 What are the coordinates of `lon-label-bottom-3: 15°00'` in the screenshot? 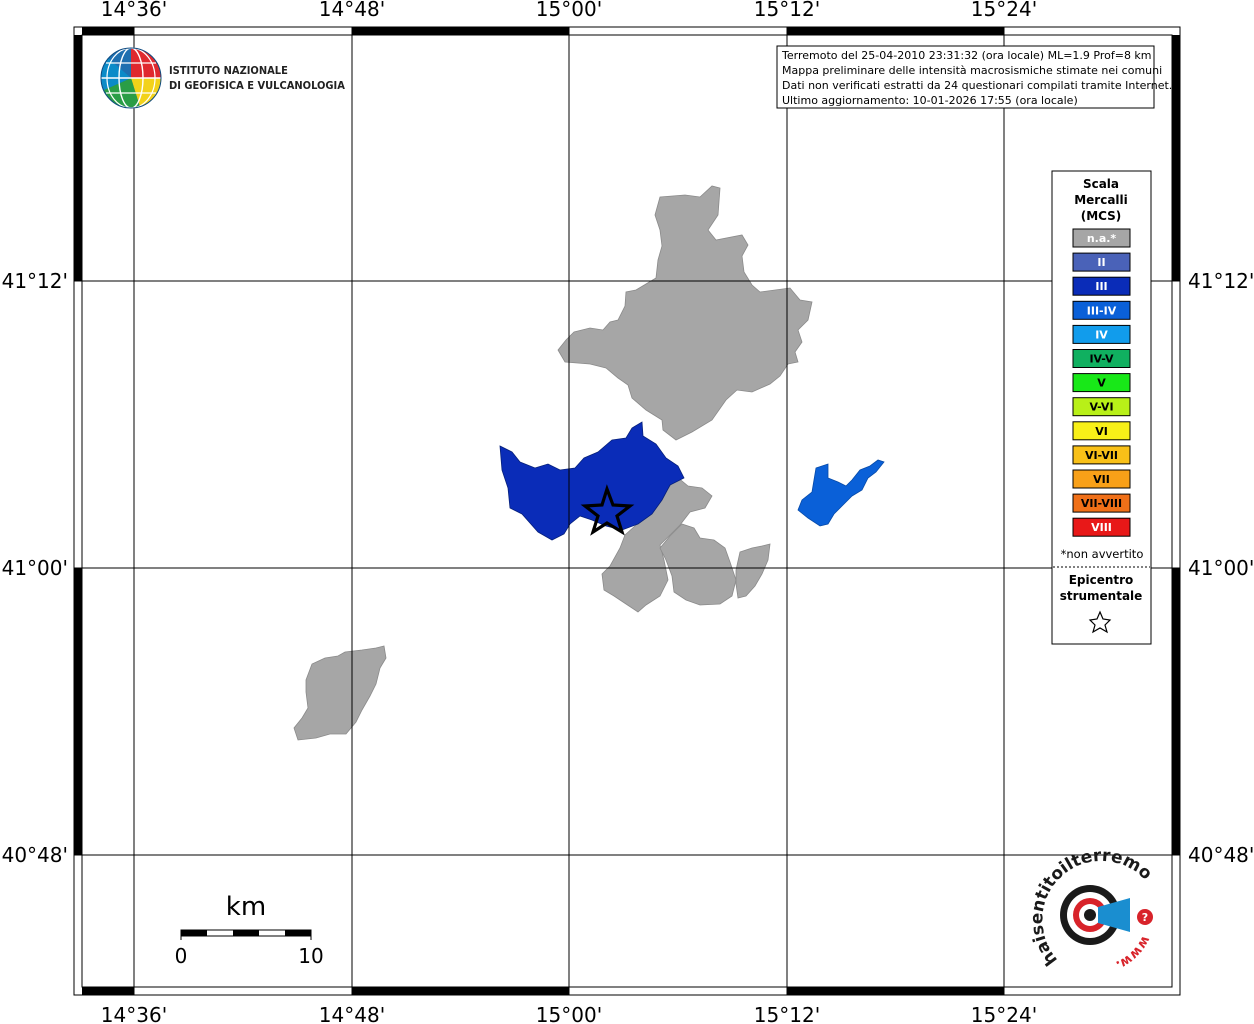 It's located at (569, 1013).